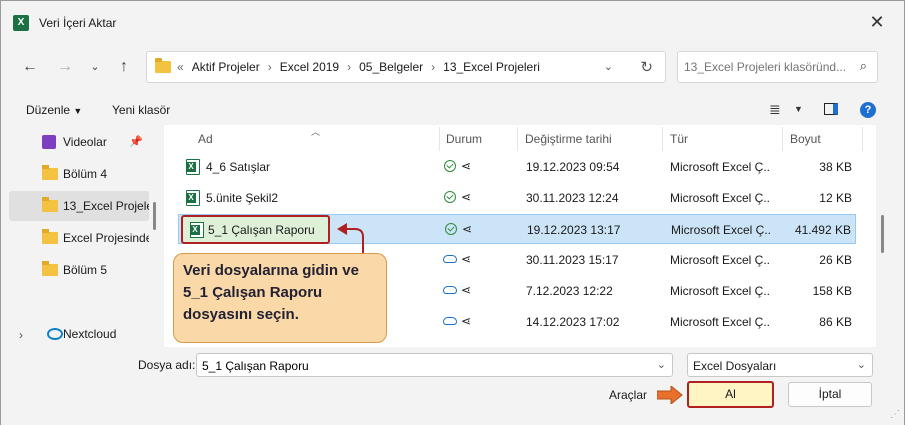  What do you see at coordinates (868, 110) in the screenshot?
I see `help-icon: ?` at bounding box center [868, 110].